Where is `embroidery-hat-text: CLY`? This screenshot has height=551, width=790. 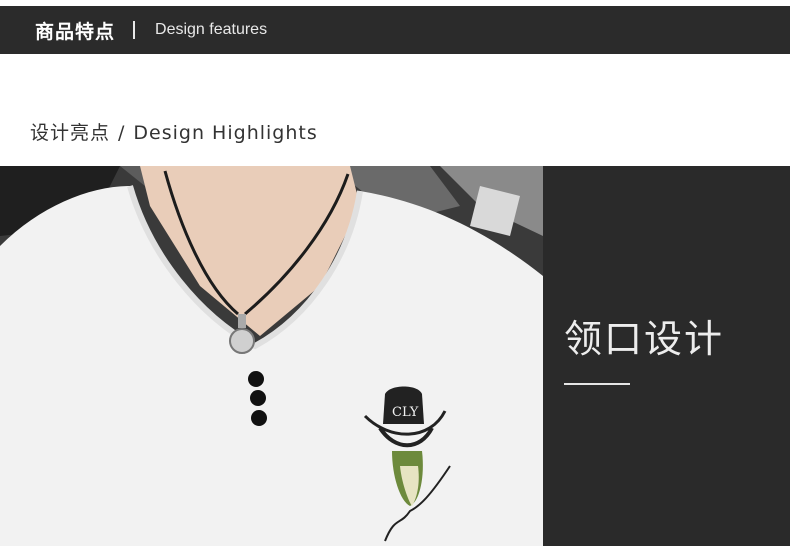
embroidery-hat-text: CLY is located at coordinates (405, 412).